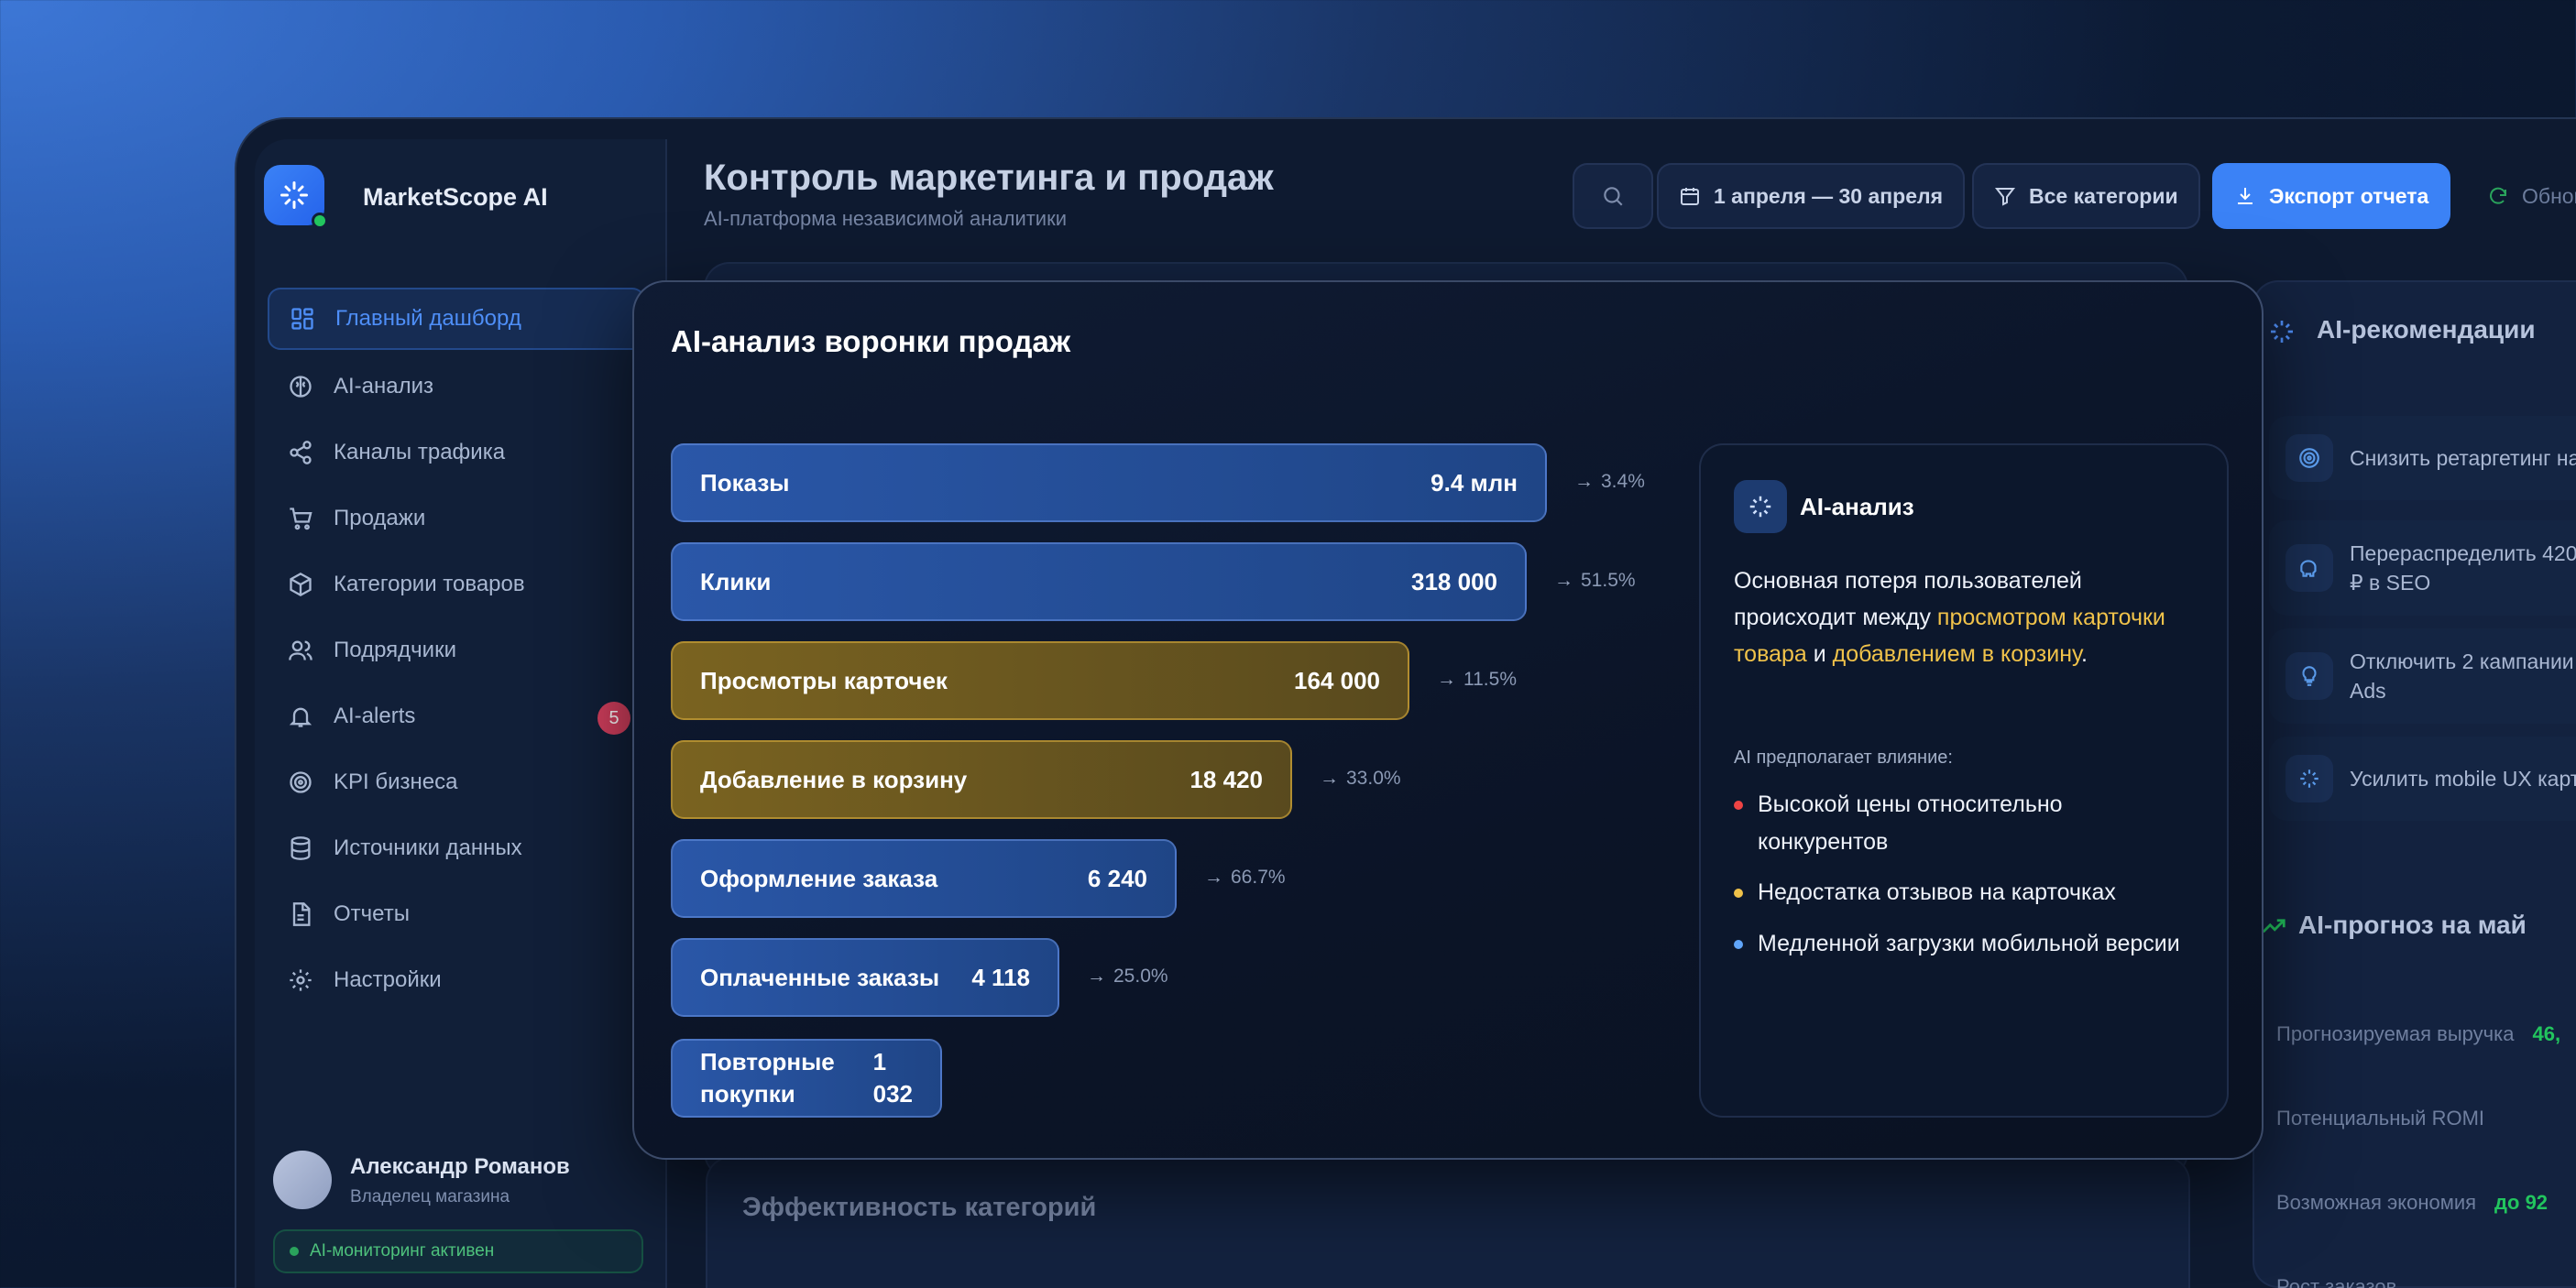 This screenshot has width=2576, height=1288. I want to click on sidebar-item-categories: Категории товаров, so click(456, 585).